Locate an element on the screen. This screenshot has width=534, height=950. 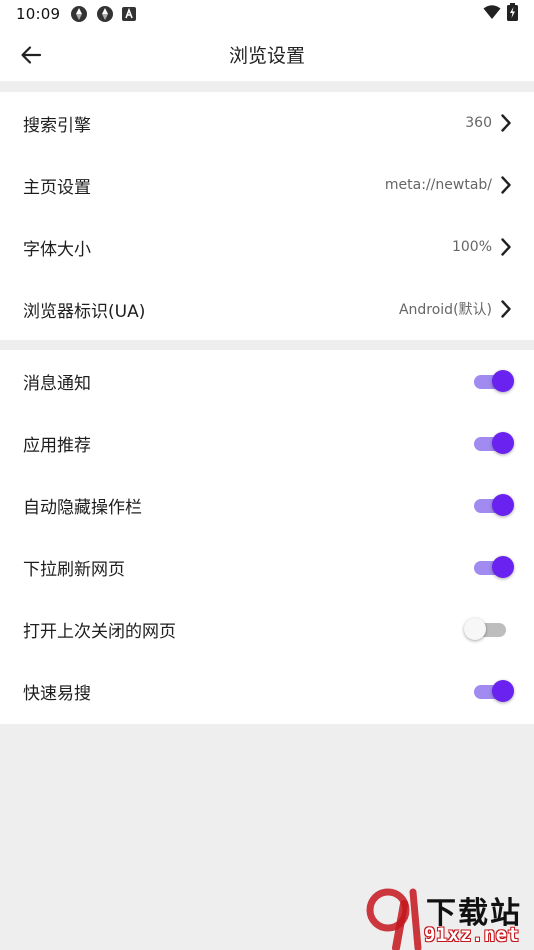
setting-value: meta://newtab/ is located at coordinates (438, 185).